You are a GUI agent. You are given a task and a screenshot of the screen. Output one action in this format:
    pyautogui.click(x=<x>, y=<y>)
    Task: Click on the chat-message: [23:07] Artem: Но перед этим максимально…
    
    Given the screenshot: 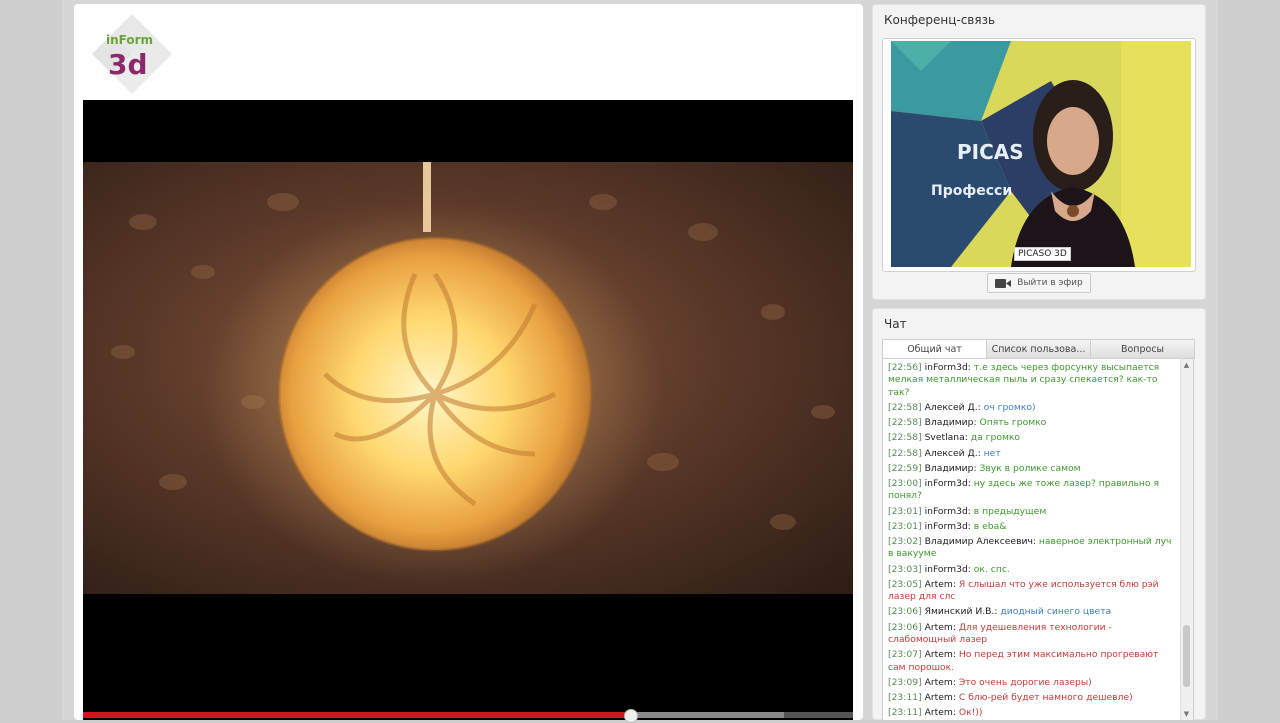 What is the action you would take?
    pyautogui.click(x=1033, y=661)
    